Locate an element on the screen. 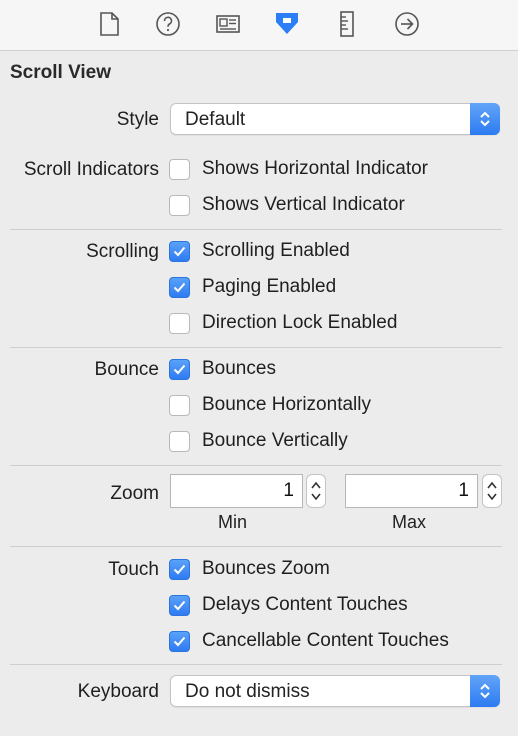  cancellable-content-touches-label: Cancellable Content Touches is located at coordinates (325, 640).